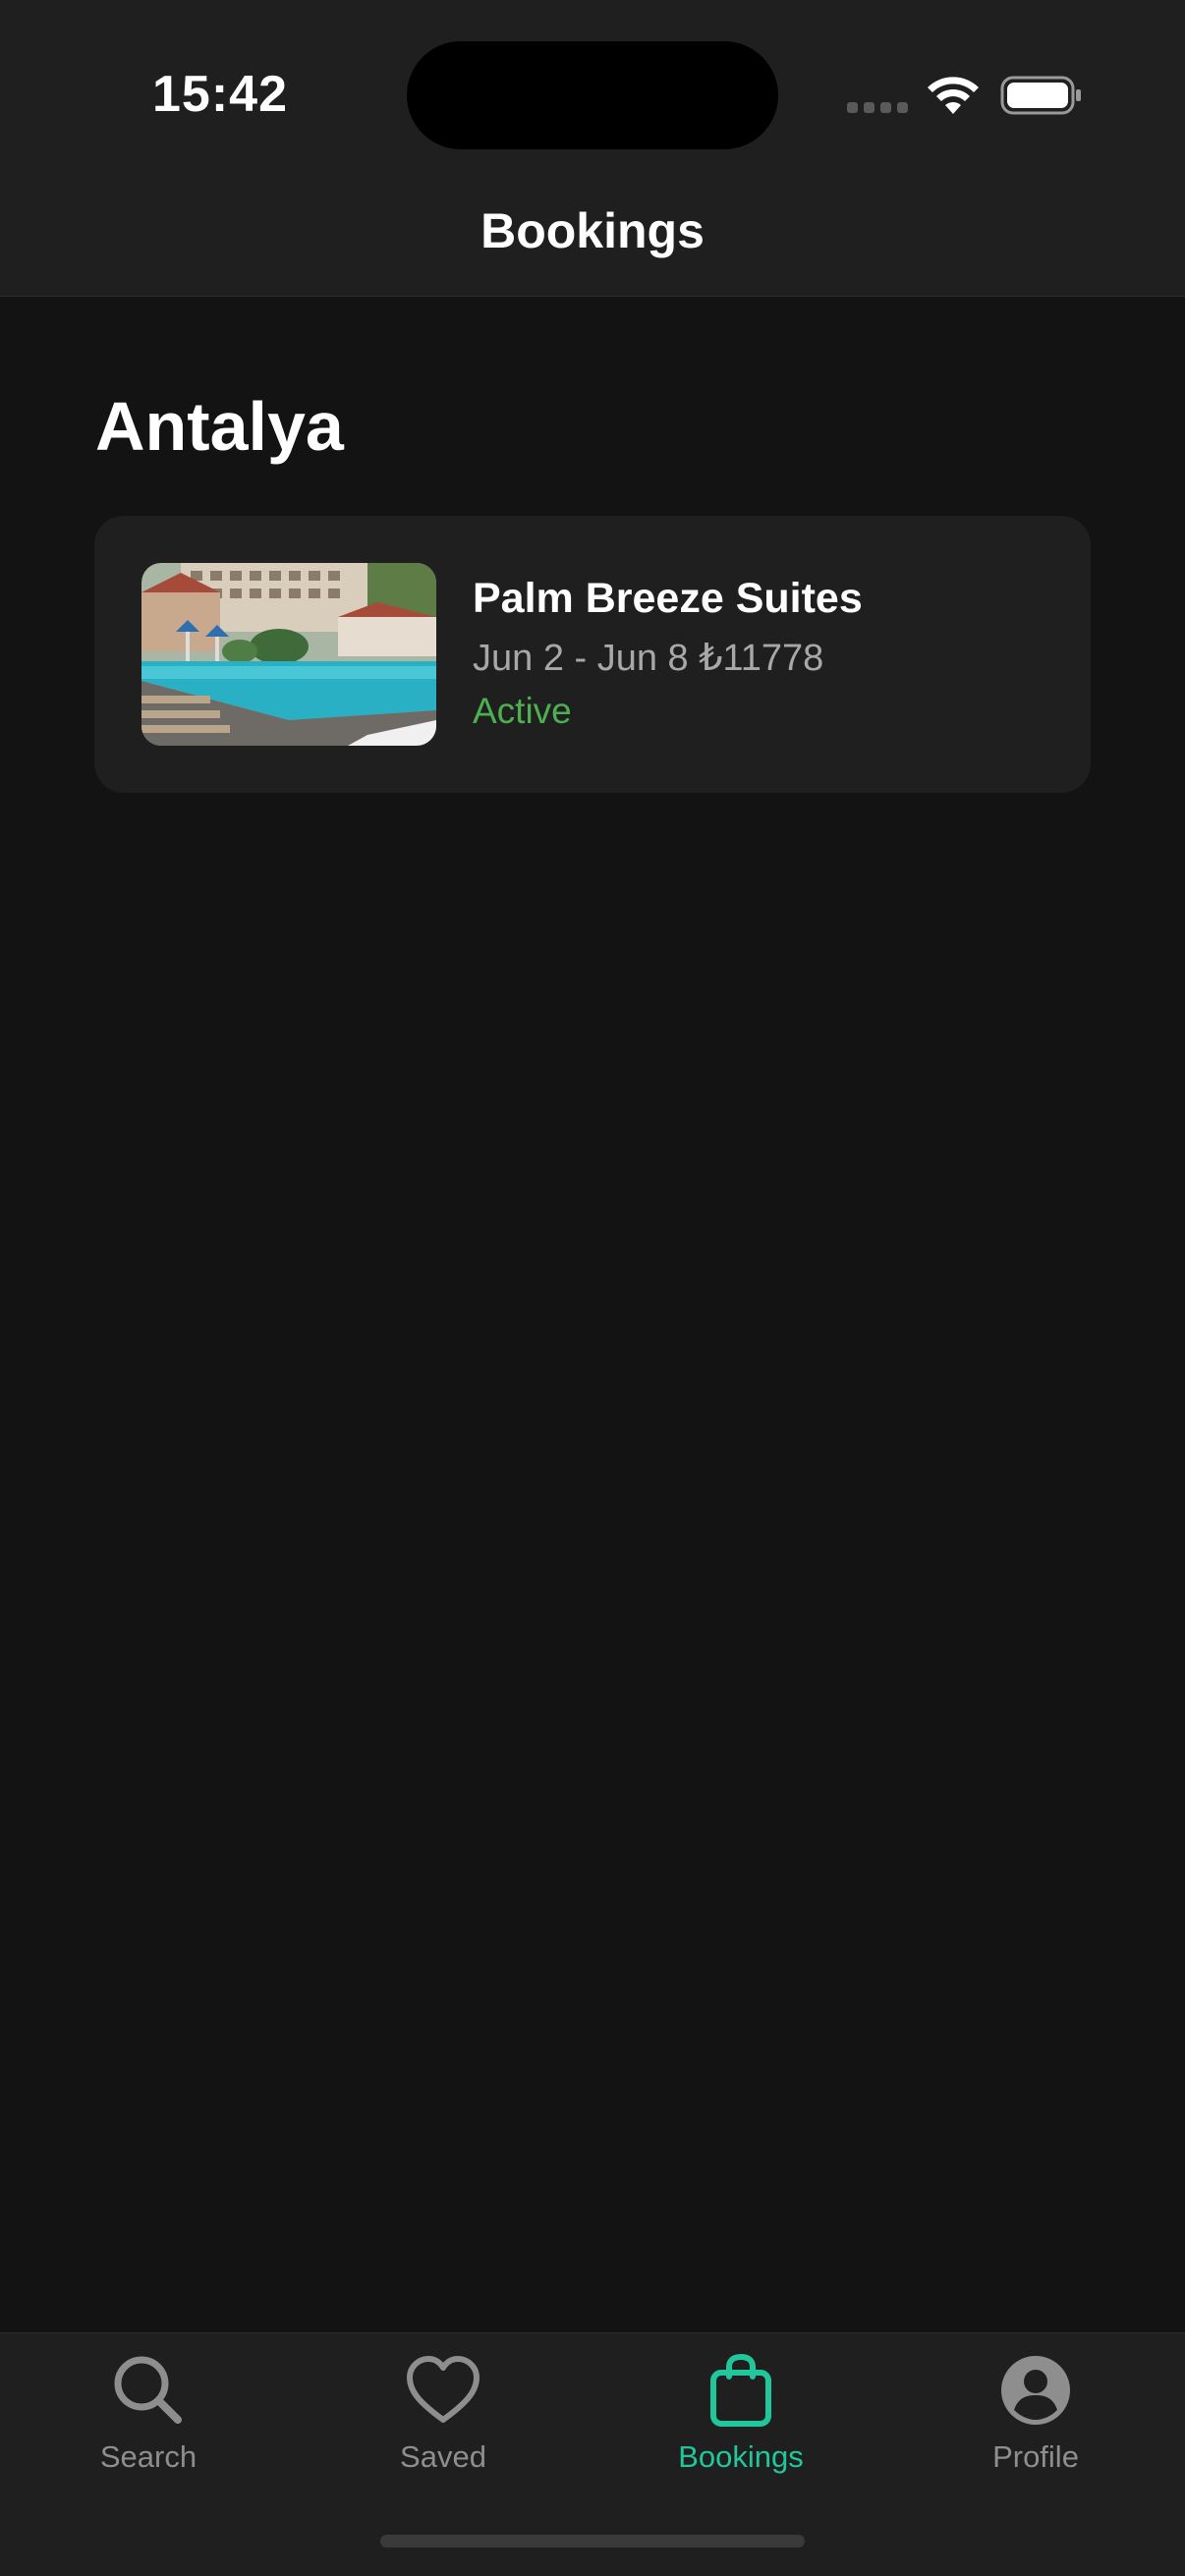 Image resolution: width=1185 pixels, height=2576 pixels. I want to click on tab-profile-label: Profile, so click(1035, 2456).